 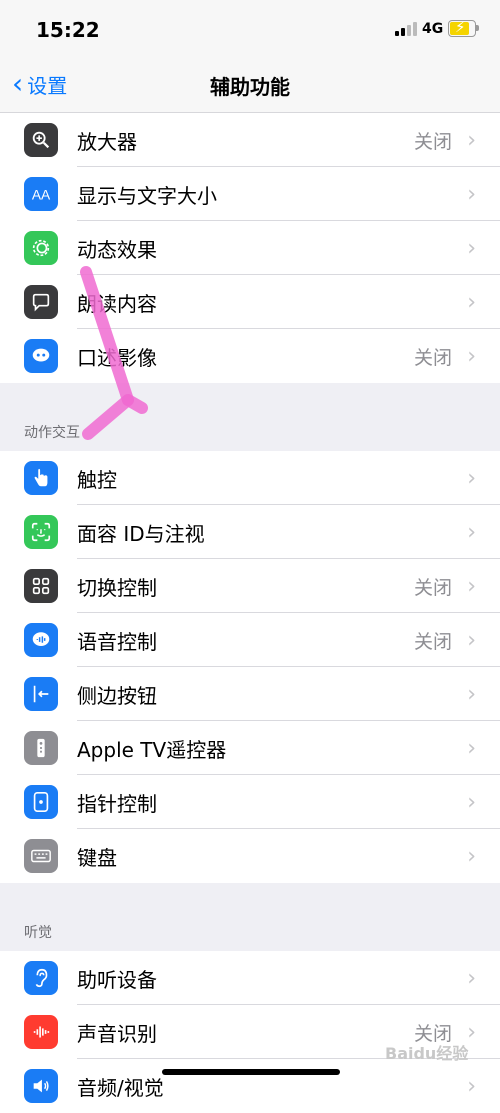 I want to click on cellular-signal-icon, so click(x=407, y=29).